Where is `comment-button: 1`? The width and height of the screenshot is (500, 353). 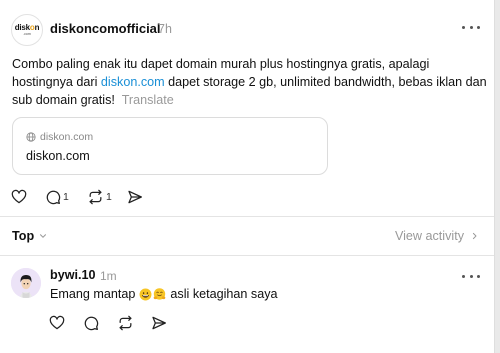
comment-button: 1 is located at coordinates (66, 197).